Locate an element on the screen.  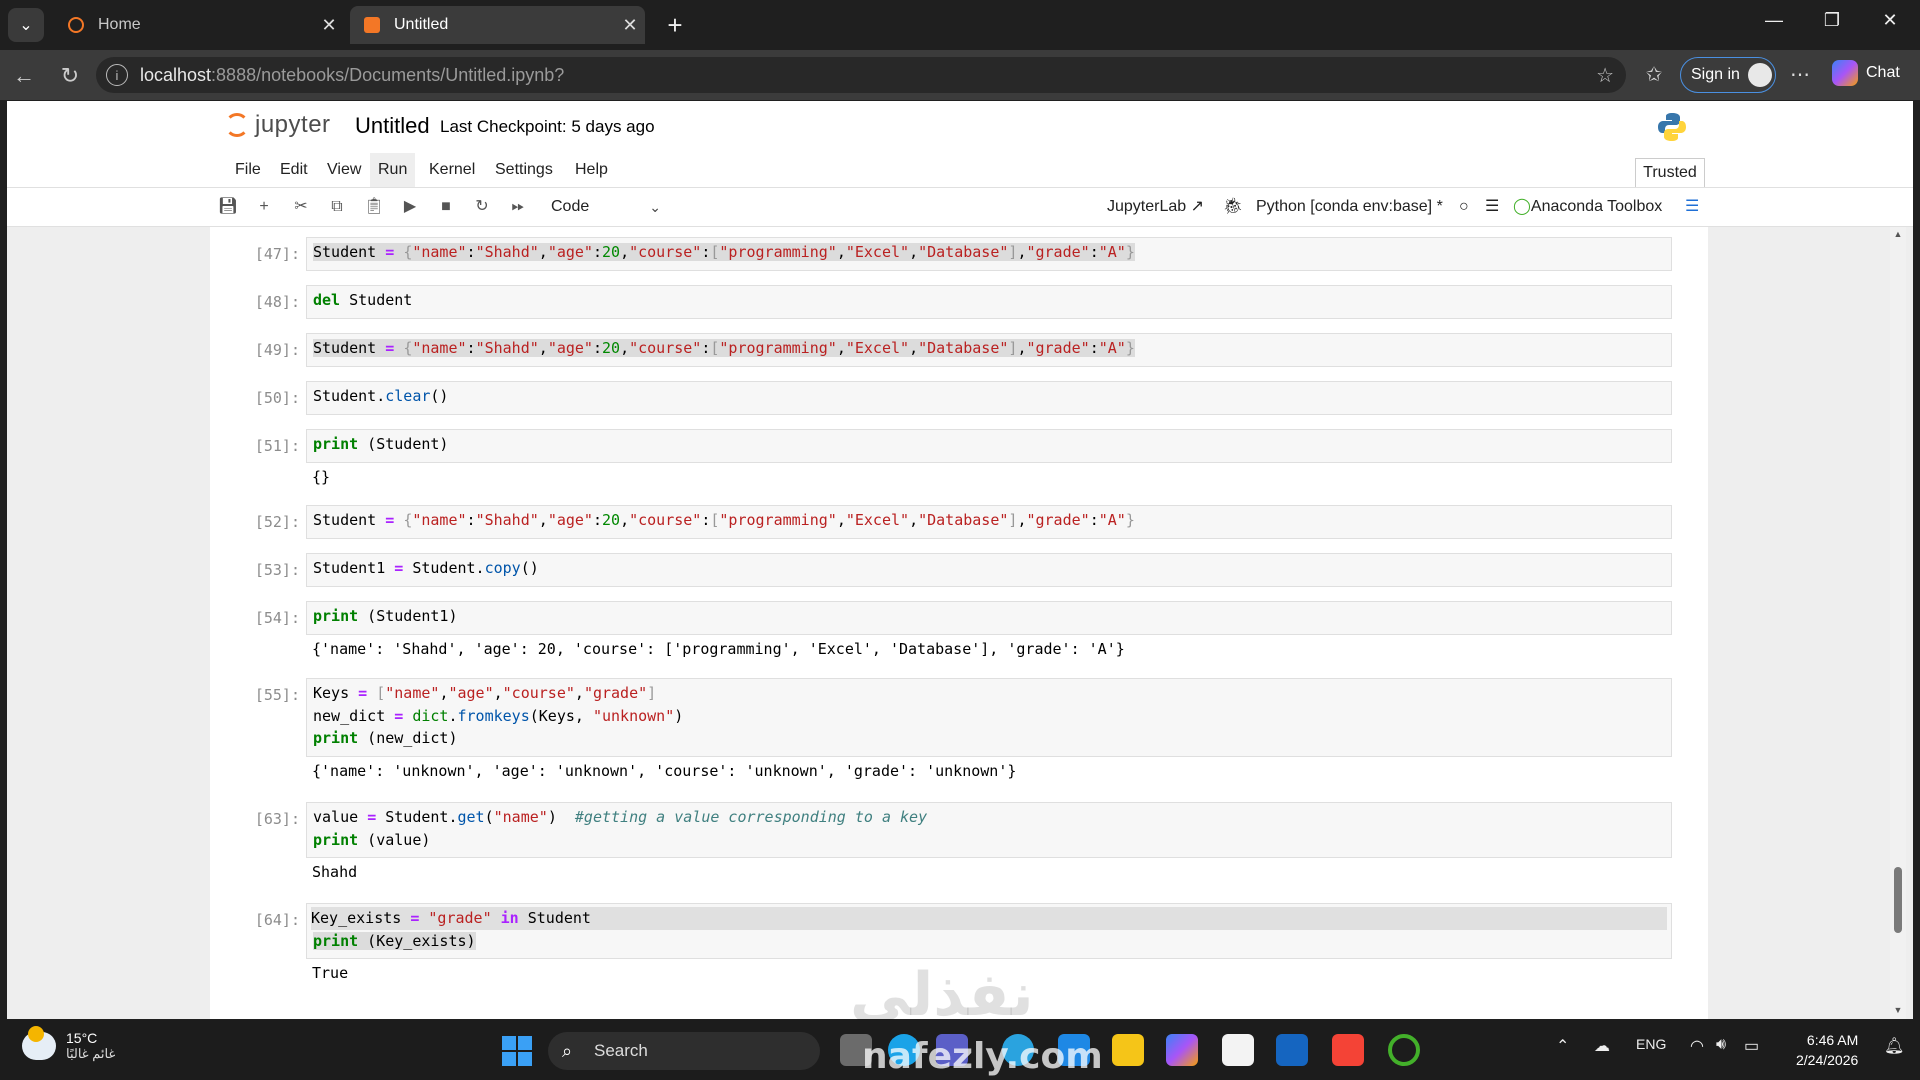
notebook-favicon-icon is located at coordinates (372, 25).